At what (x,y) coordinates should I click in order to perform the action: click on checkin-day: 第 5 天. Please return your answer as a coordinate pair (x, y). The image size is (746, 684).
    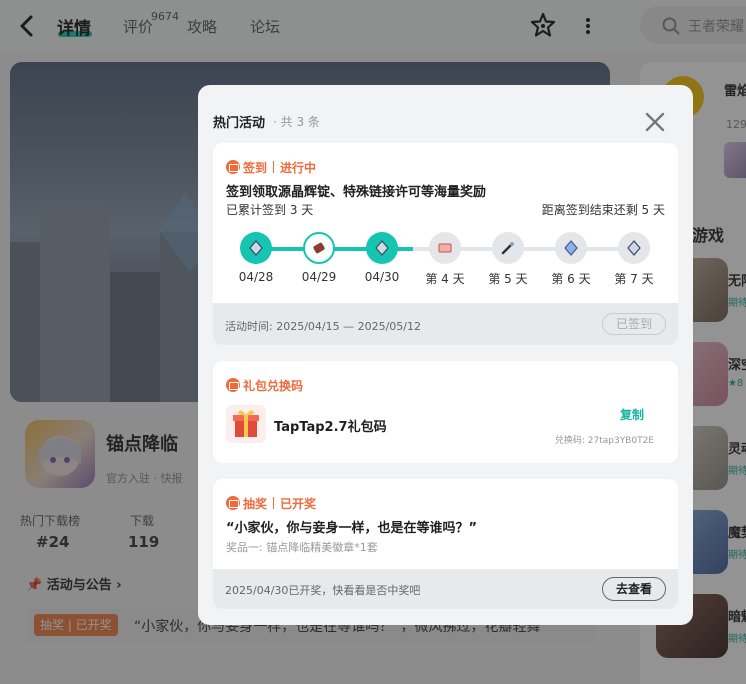
    Looking at the image, I should click on (508, 261).